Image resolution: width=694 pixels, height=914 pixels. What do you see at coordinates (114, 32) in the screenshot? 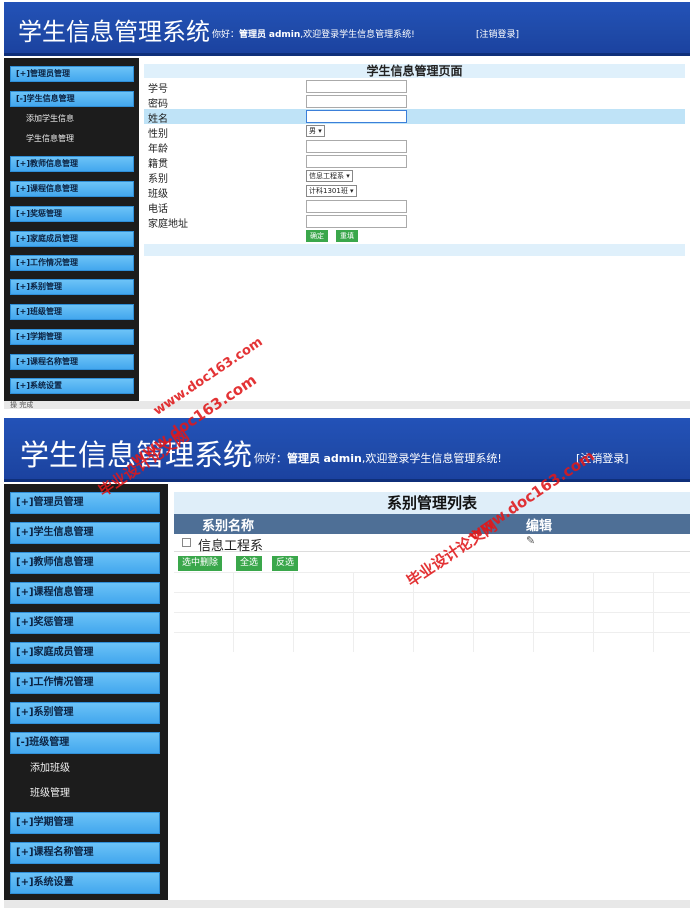
I see `app-title: 学生信息管理系统` at bounding box center [114, 32].